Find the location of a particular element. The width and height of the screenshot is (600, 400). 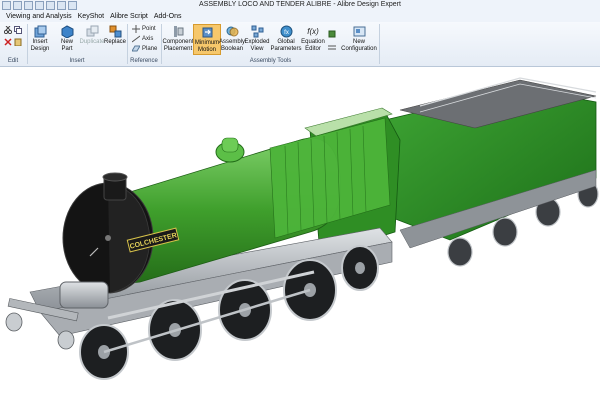

duplicate-button: Duplicate is located at coordinates (92, 35).